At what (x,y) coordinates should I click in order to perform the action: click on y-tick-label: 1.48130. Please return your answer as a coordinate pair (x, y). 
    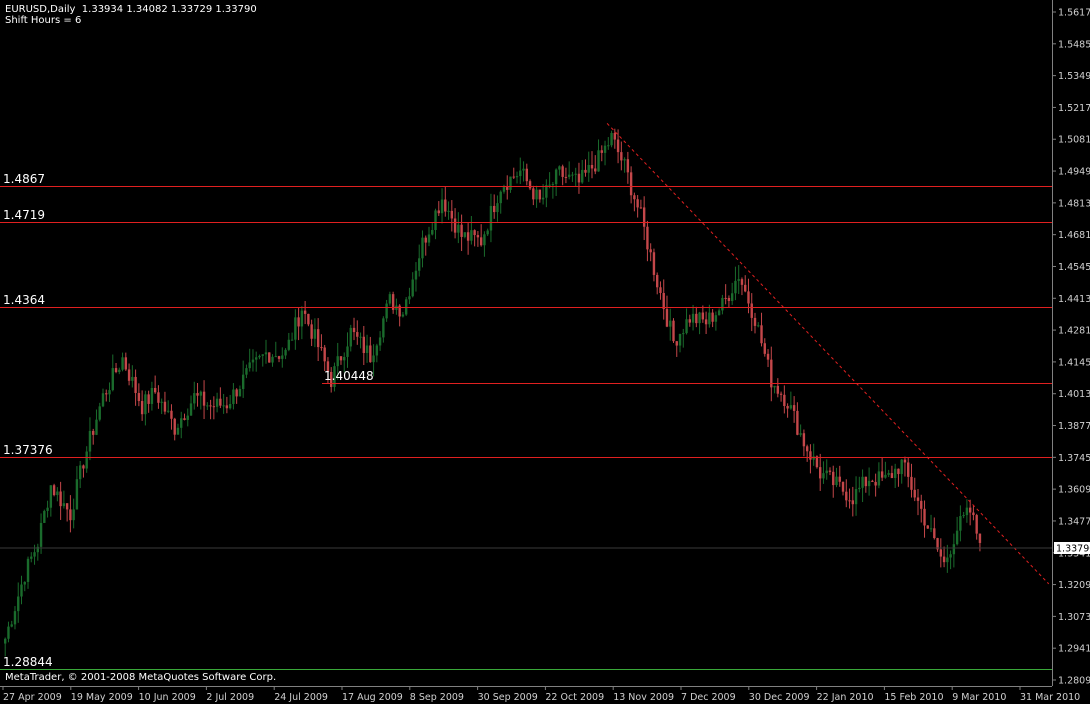
    Looking at the image, I should click on (1074, 203).